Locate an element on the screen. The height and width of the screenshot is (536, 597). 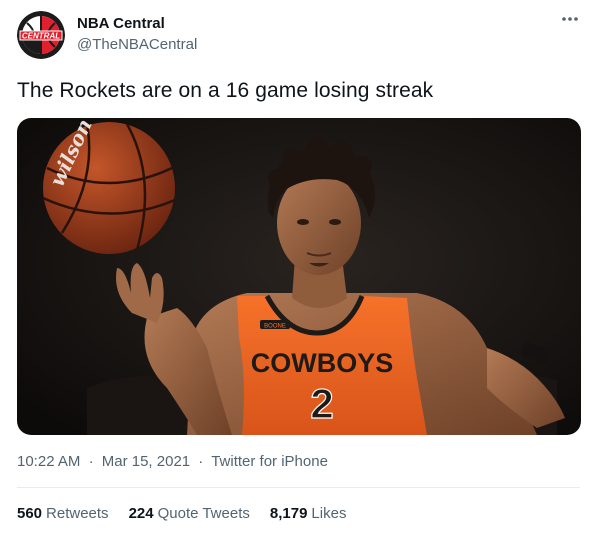
avatar-logo-text: CENTRAL is located at coordinates (41, 36).